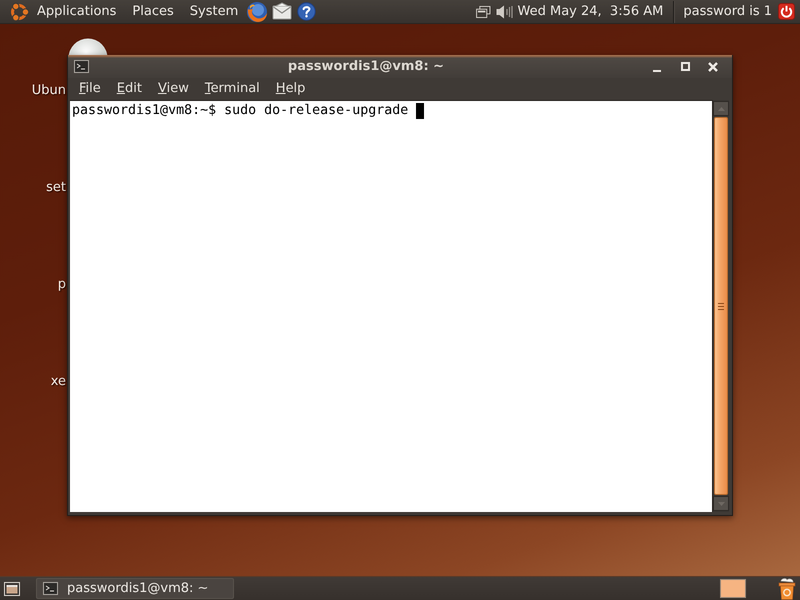 The width and height of the screenshot is (800, 600). Describe the element at coordinates (62, 285) in the screenshot. I see `desktop-icon-label: p` at that location.